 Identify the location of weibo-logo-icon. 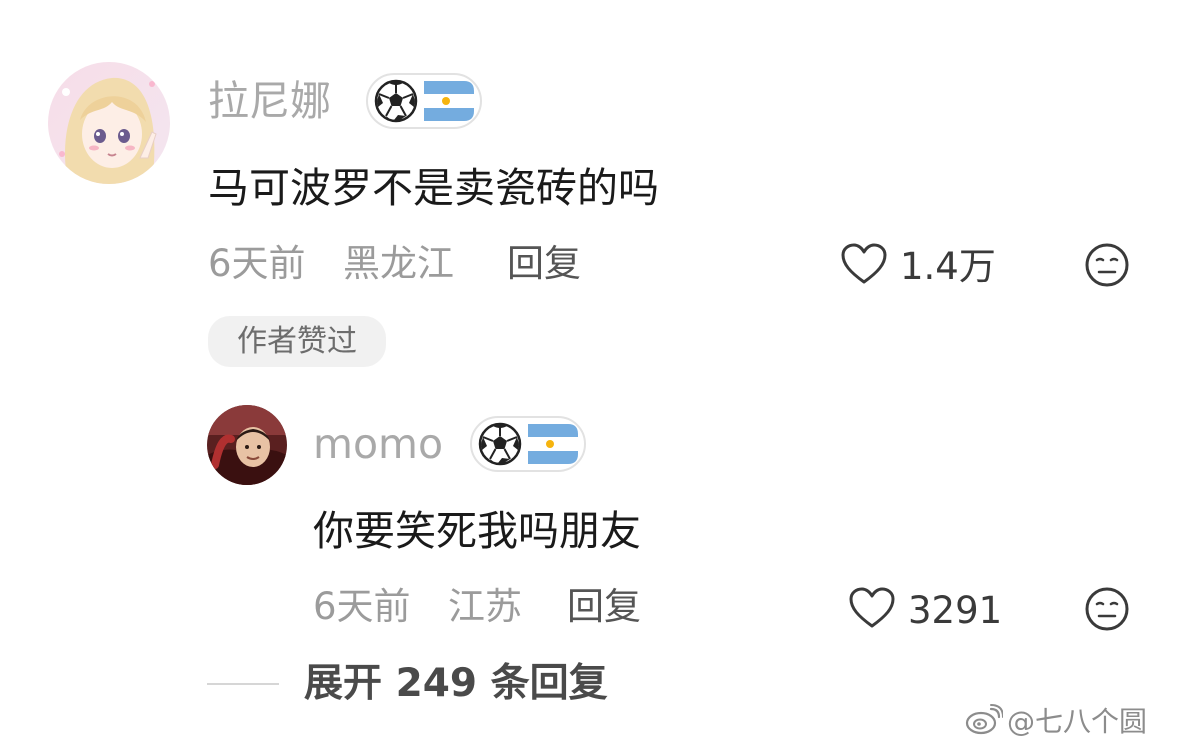
(984, 721).